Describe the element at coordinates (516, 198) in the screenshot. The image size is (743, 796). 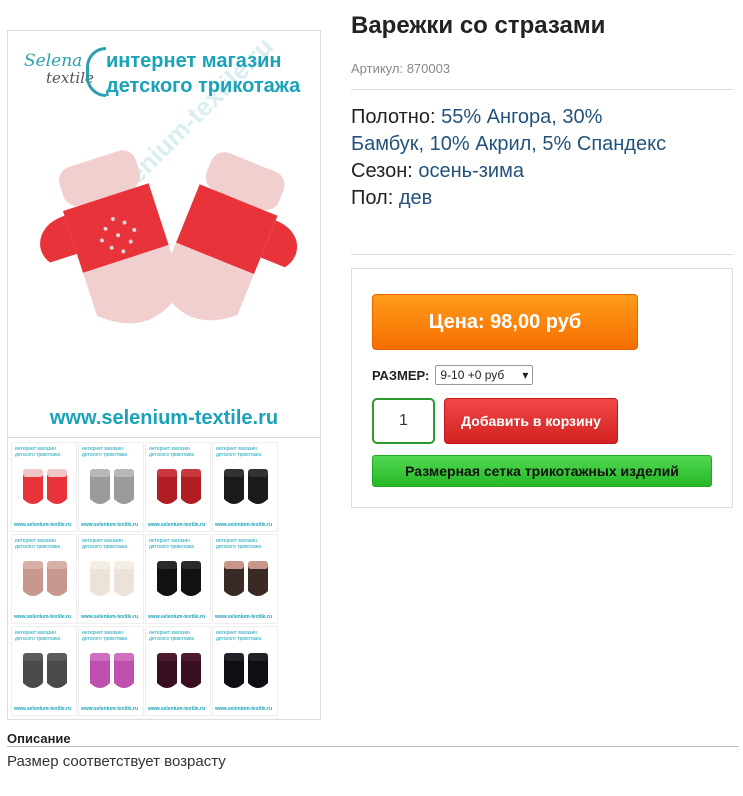
I see `spec-gender: Пол: дев` at that location.